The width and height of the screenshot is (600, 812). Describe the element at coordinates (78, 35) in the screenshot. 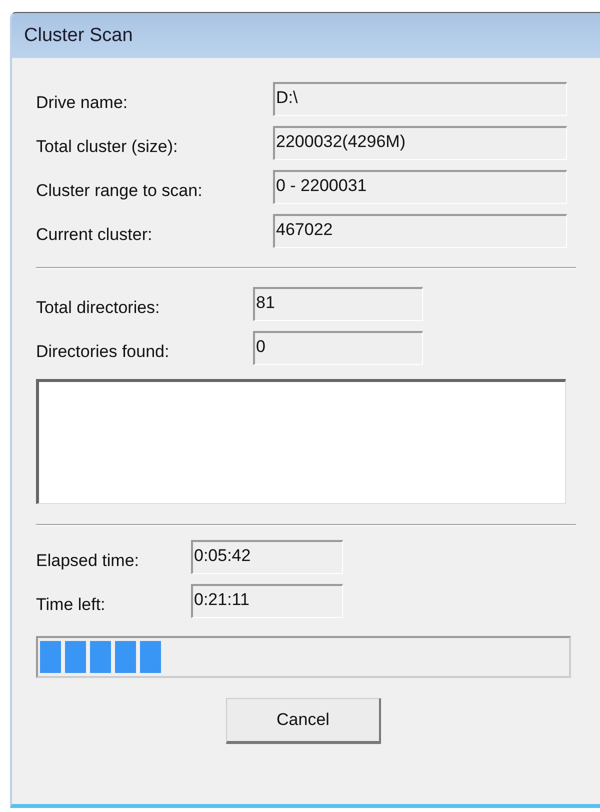

I see `window-title: Cluster Scan` at that location.